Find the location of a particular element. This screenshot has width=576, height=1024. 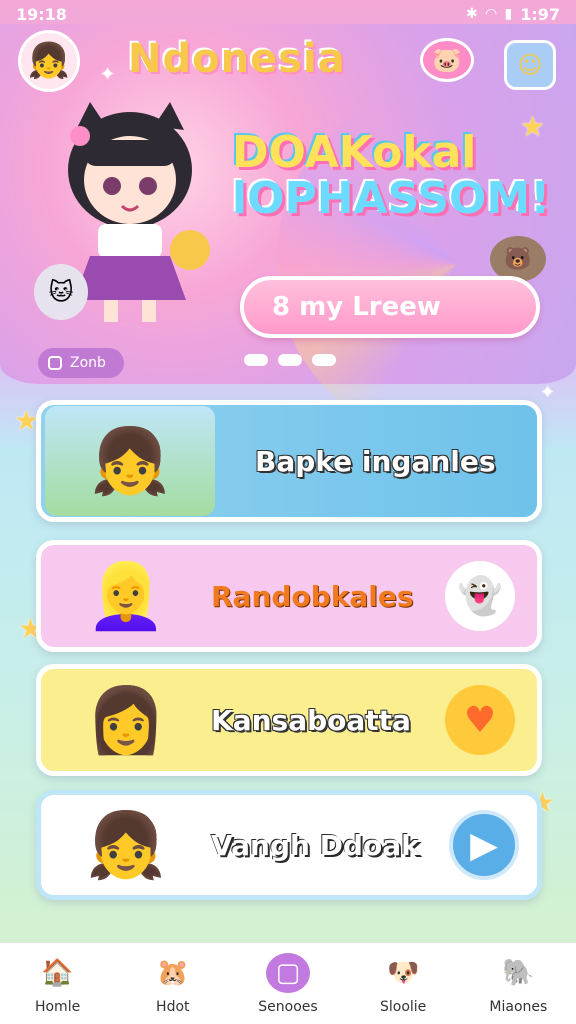

blonde-girl-icon: 👧 is located at coordinates (130, 461).